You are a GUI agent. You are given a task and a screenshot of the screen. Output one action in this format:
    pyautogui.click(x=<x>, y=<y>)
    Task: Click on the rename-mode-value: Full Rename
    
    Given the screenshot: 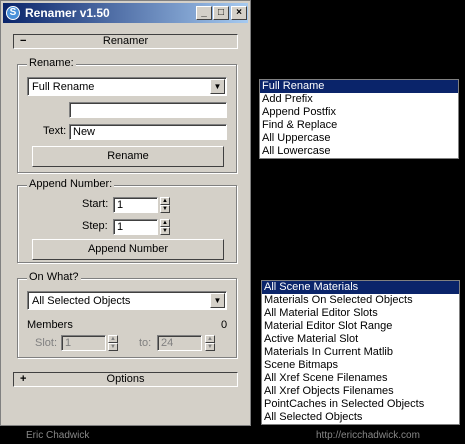 What is the action you would take?
    pyautogui.click(x=63, y=87)
    